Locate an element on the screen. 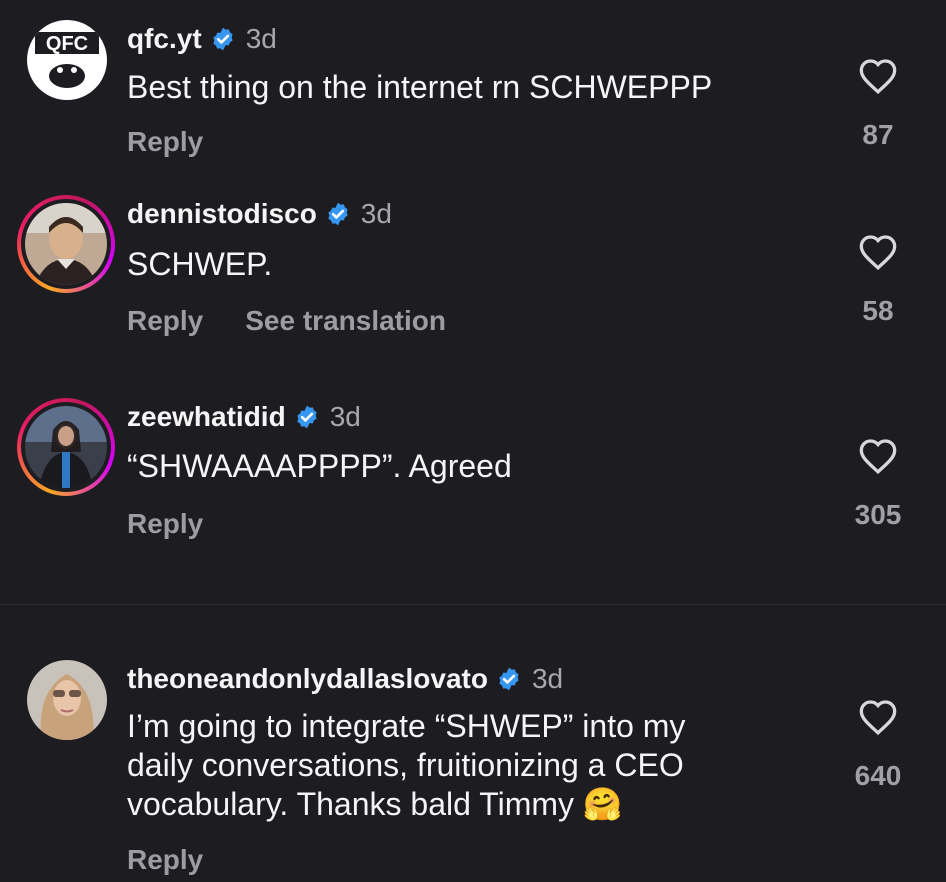  comment-text-line: I’m going to integrate “SHWEP” into my is located at coordinates (406, 726).